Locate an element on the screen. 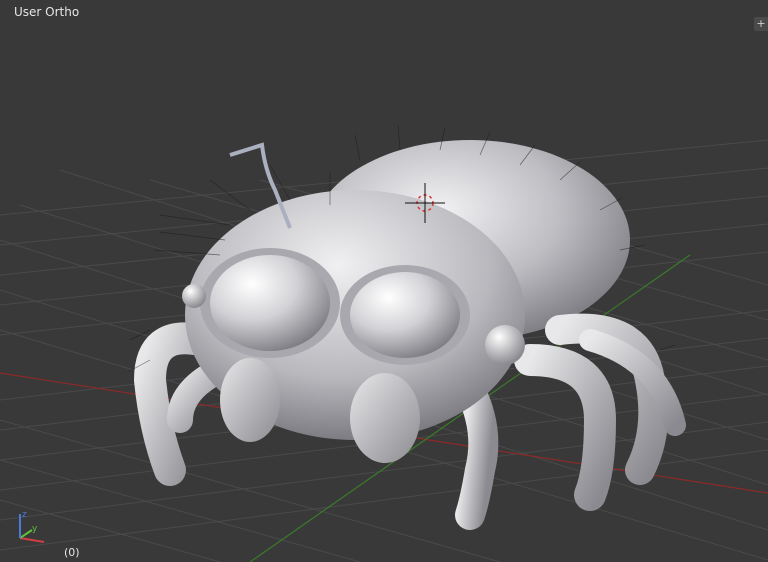 The height and width of the screenshot is (562, 768). axis-y-label: y is located at coordinates (35, 529).